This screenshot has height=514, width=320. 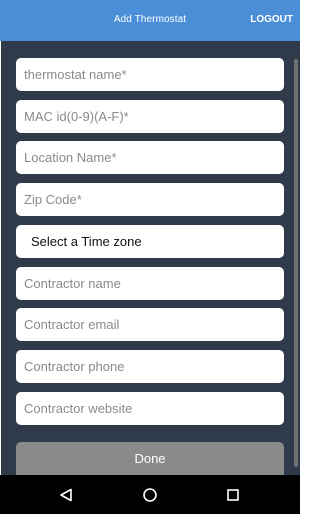 I want to click on contractor-name-input, so click(x=150, y=283).